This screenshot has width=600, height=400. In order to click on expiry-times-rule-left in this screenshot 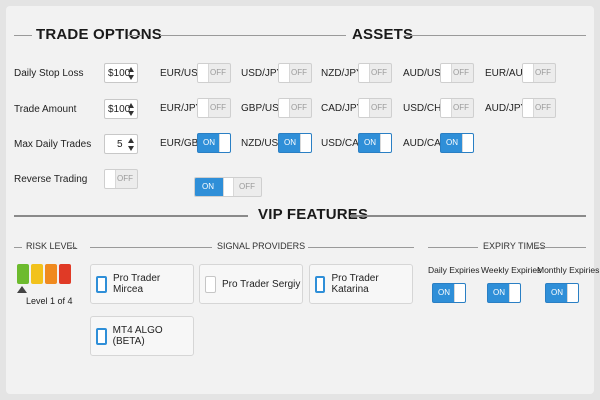, I will do `click(453, 247)`.